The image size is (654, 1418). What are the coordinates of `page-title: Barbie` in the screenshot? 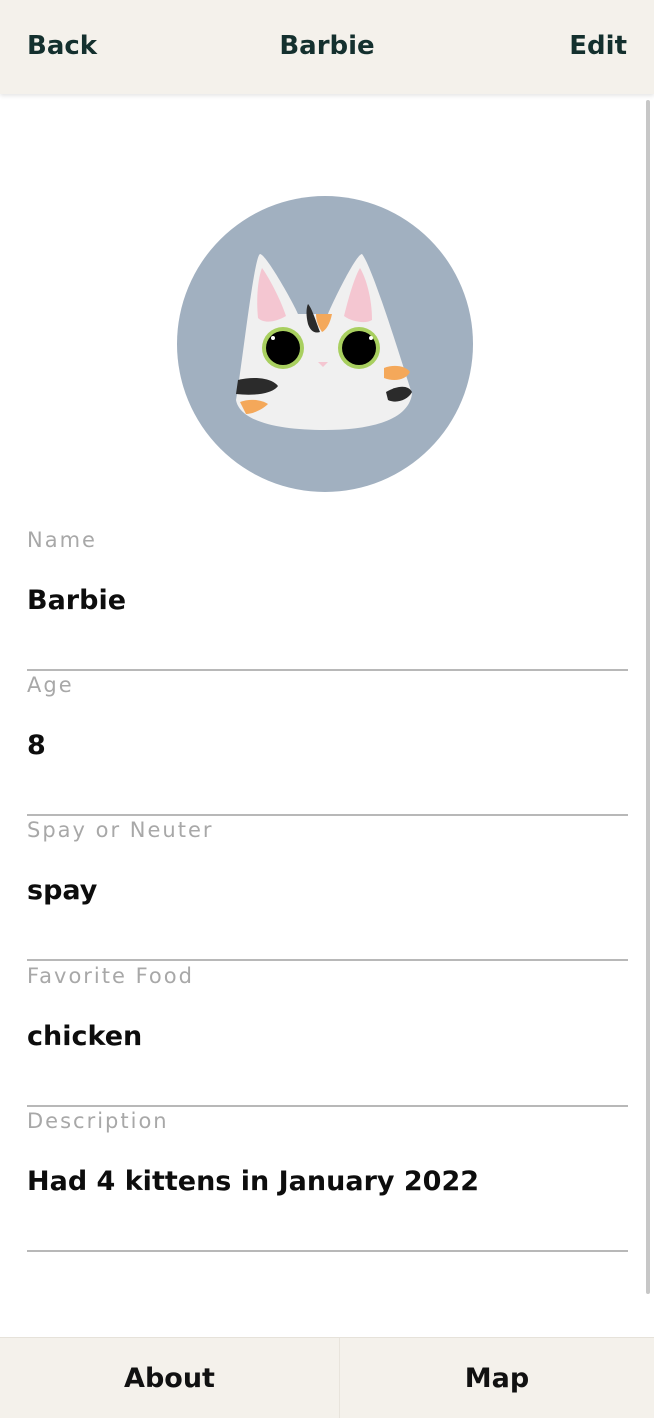 It's located at (327, 46).